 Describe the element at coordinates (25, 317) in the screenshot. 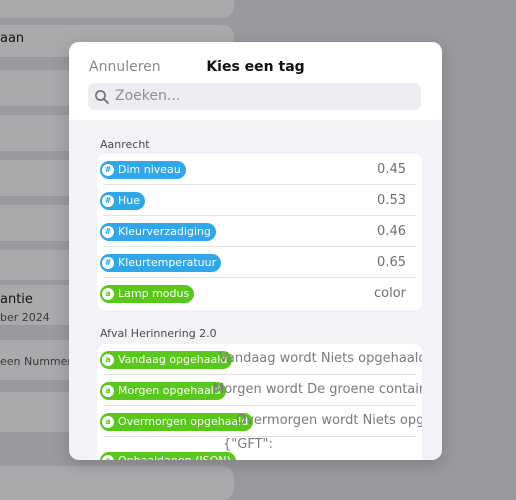

I see `background-item-sublabel: ber 2024` at that location.